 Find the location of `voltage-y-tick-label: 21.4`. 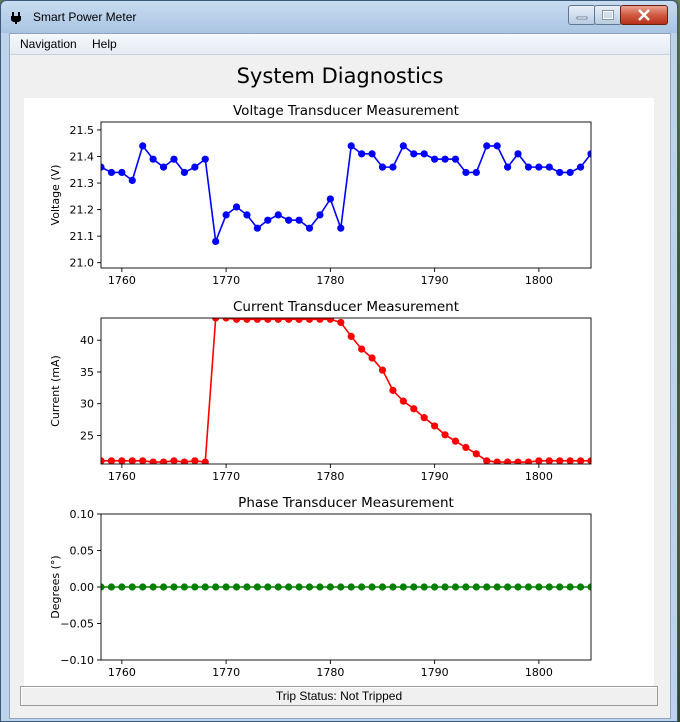

voltage-y-tick-label: 21.4 is located at coordinates (82, 157).